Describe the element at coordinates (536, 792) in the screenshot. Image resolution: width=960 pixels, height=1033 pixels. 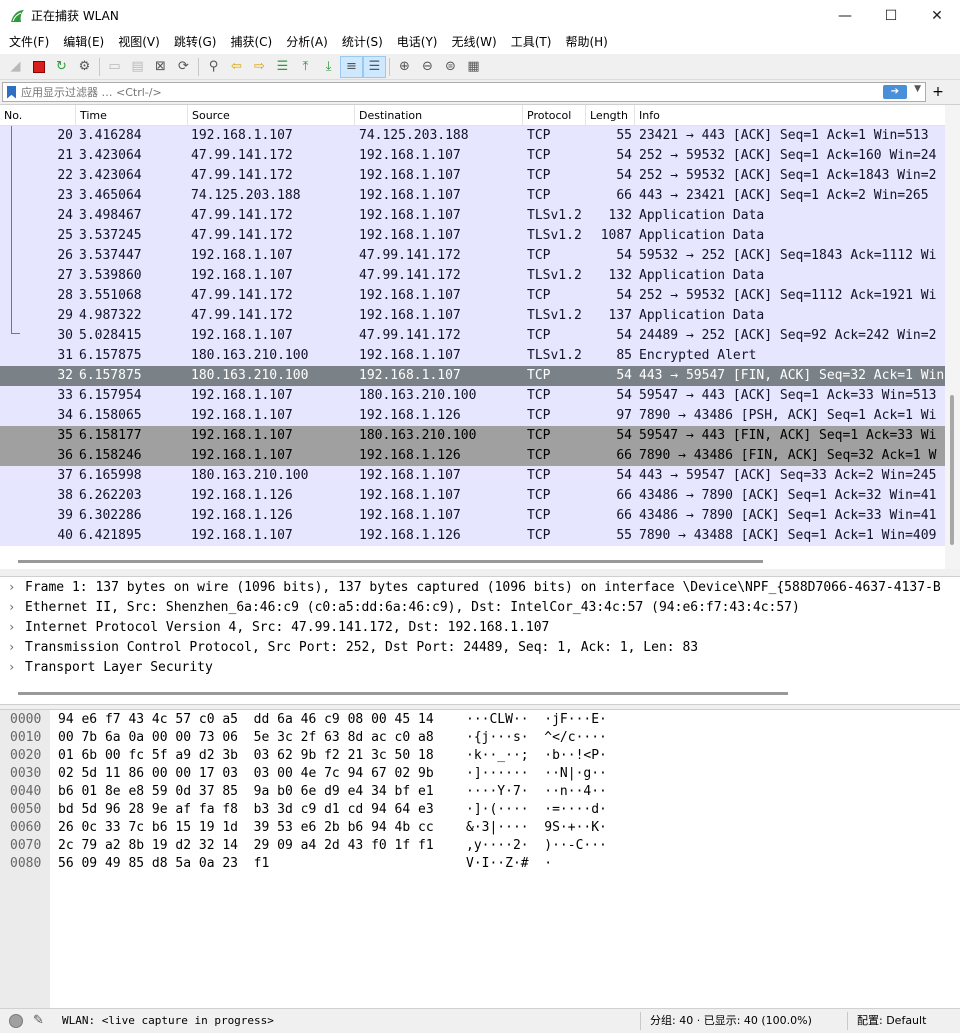
I see `bytes-ascii: ····Y·7· ··n··4··` at that location.